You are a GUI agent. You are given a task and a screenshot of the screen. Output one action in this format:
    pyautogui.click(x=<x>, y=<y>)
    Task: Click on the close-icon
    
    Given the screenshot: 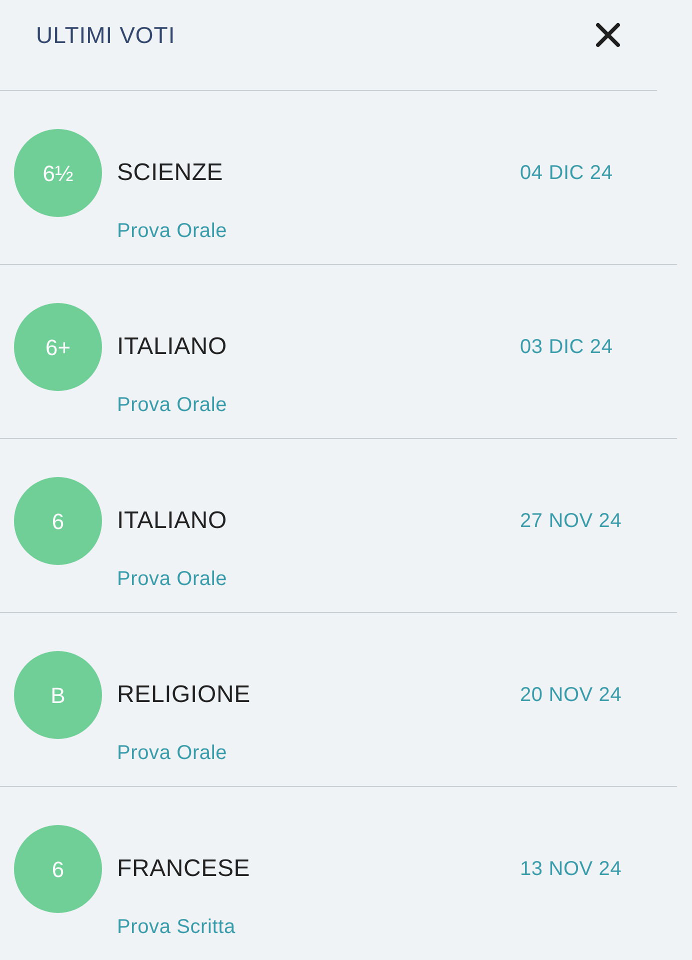 What is the action you would take?
    pyautogui.click(x=608, y=35)
    